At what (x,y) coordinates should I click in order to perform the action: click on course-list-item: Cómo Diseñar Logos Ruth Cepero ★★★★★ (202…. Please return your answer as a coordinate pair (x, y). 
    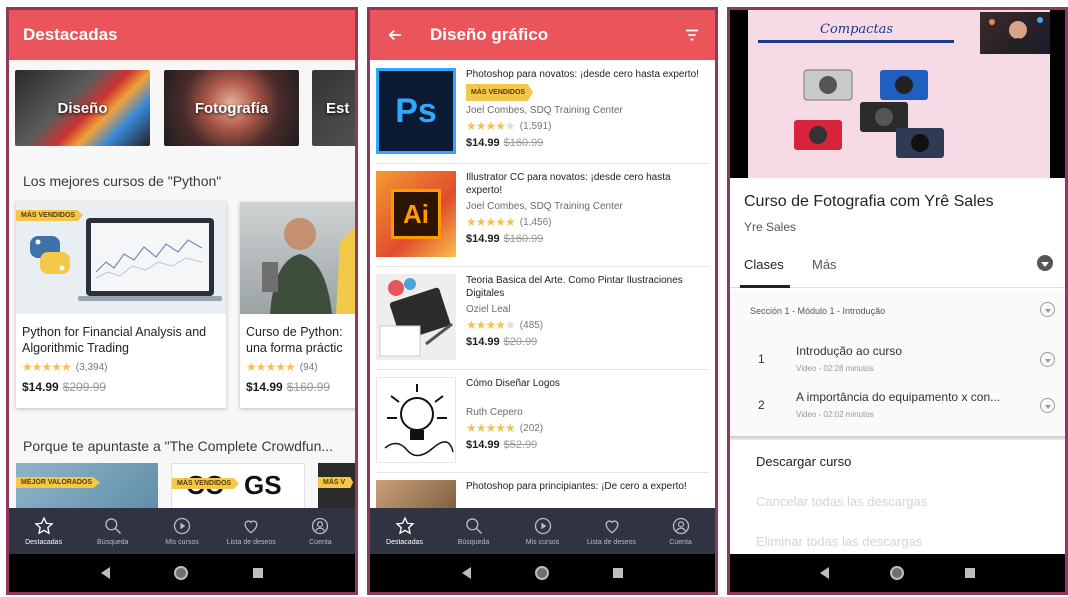
    Looking at the image, I should click on (542, 422).